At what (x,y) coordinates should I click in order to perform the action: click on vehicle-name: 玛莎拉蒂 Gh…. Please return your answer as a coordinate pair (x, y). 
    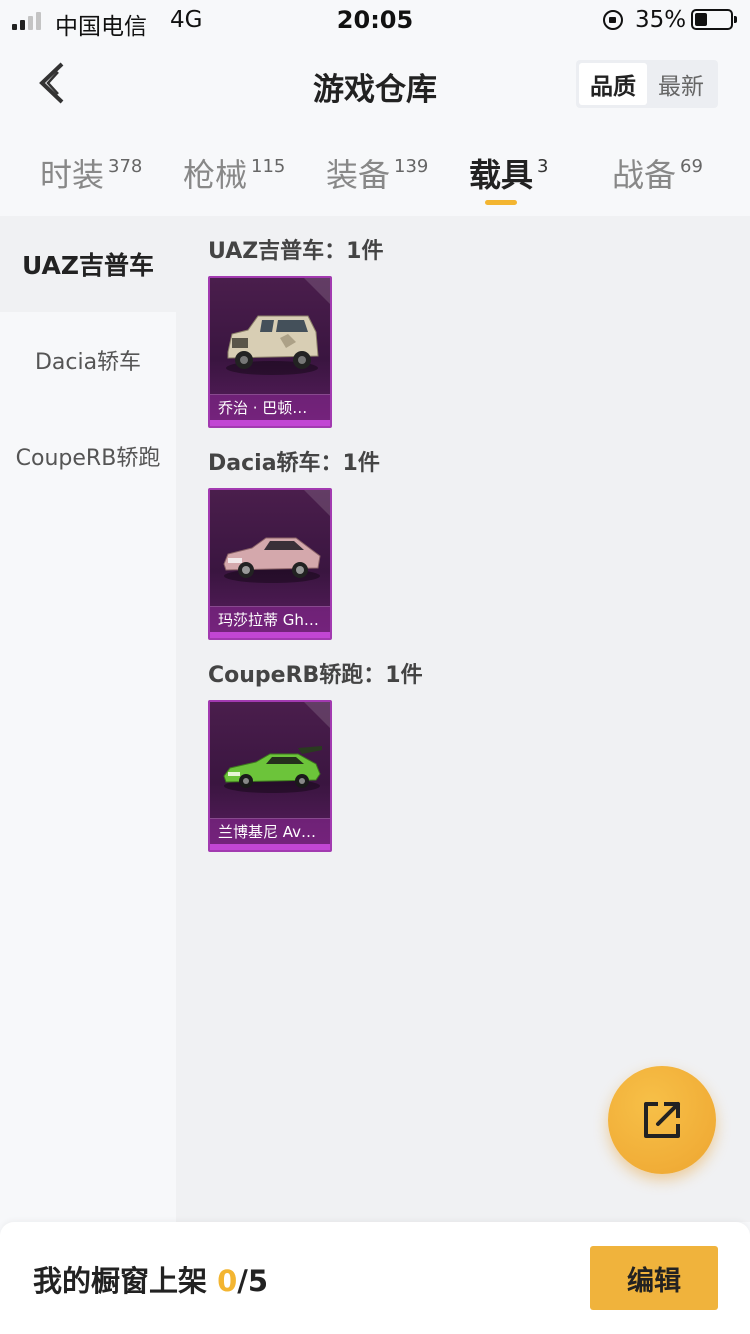
    Looking at the image, I should click on (270, 619).